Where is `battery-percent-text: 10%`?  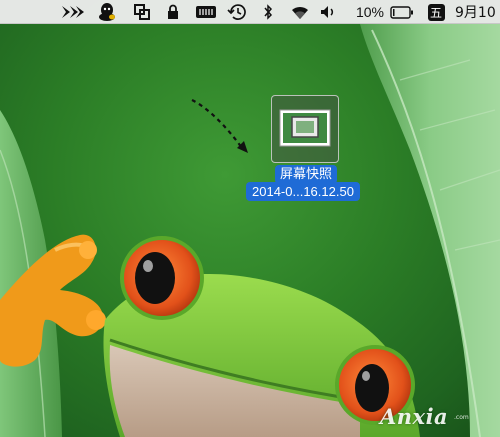
battery-percent-text: 10% is located at coordinates (370, 12).